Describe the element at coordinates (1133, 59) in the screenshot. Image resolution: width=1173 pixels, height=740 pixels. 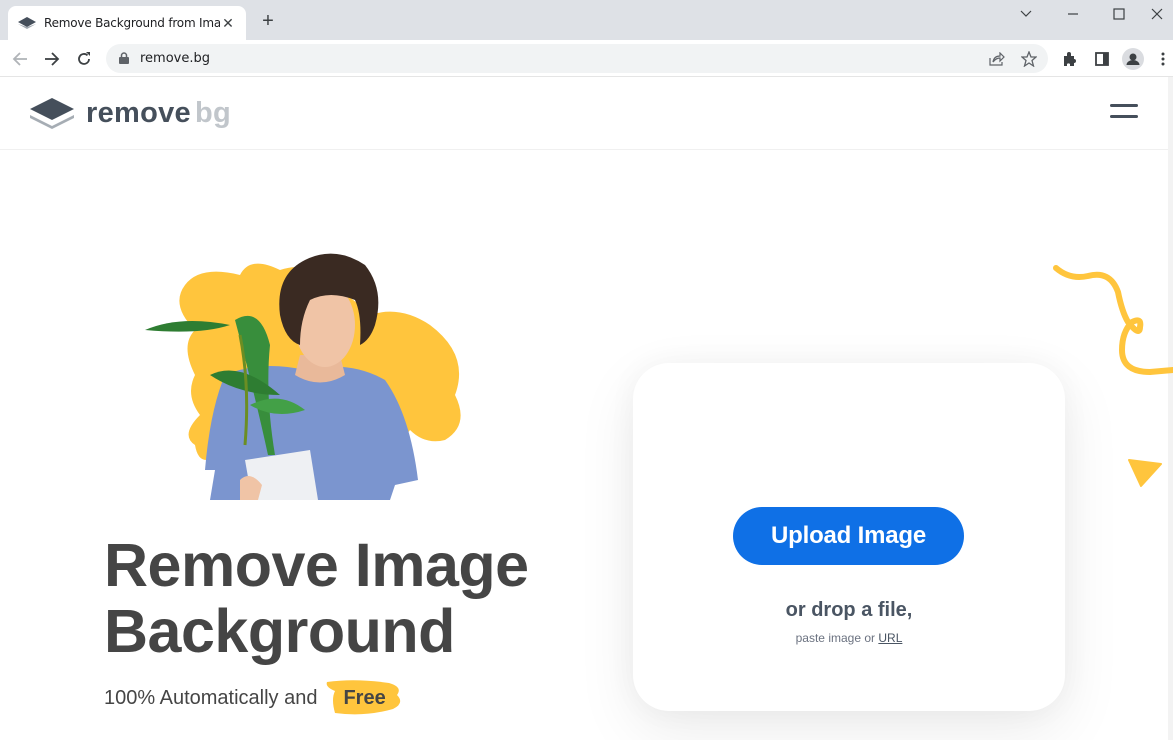
I see `profile-avatar-icon` at that location.